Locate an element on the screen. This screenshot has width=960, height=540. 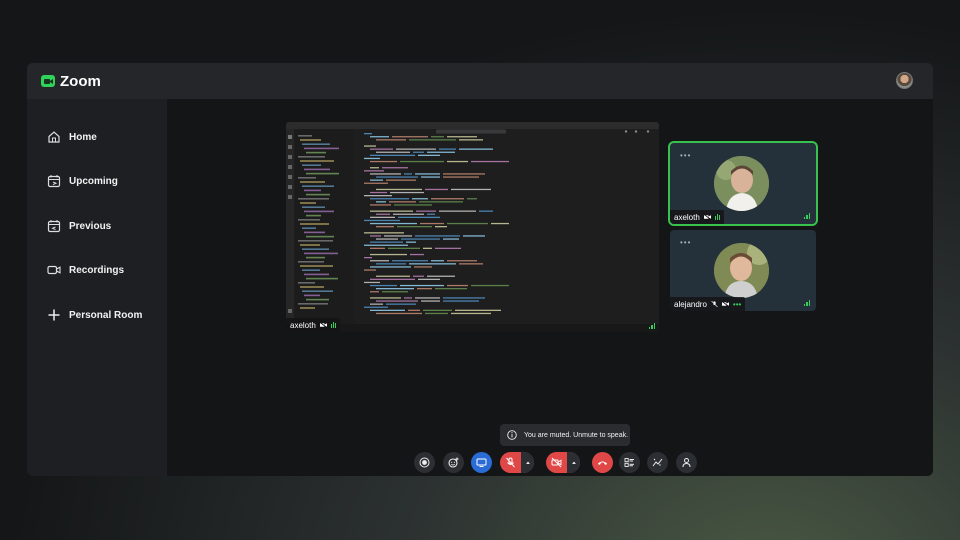
reaction-icon is located at coordinates (453, 462).